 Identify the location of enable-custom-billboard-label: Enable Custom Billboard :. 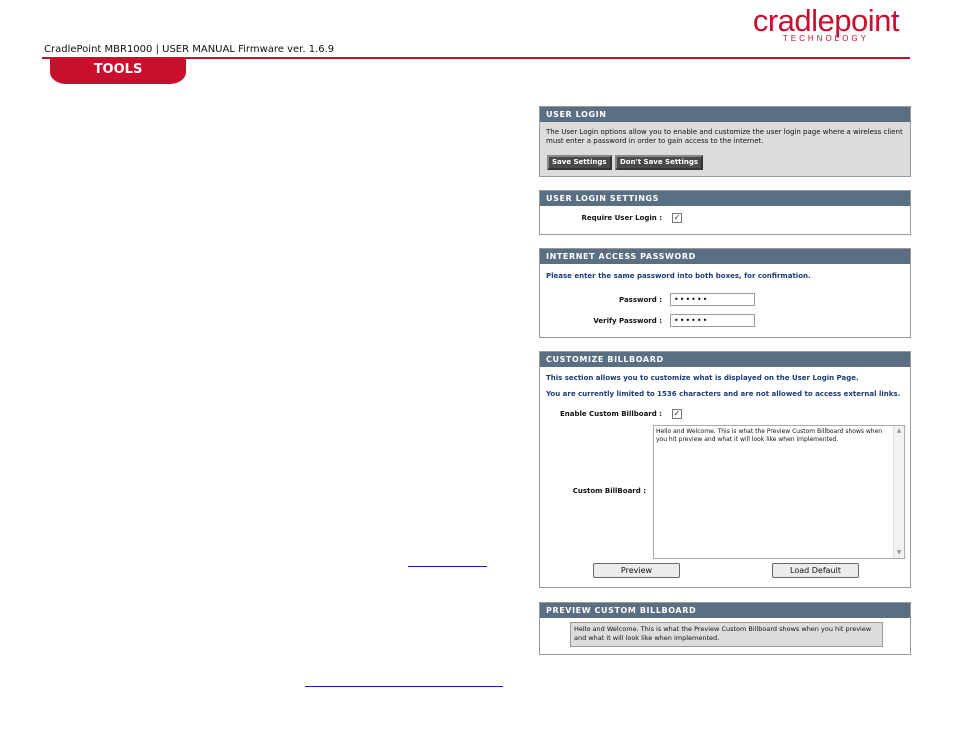
(610, 414).